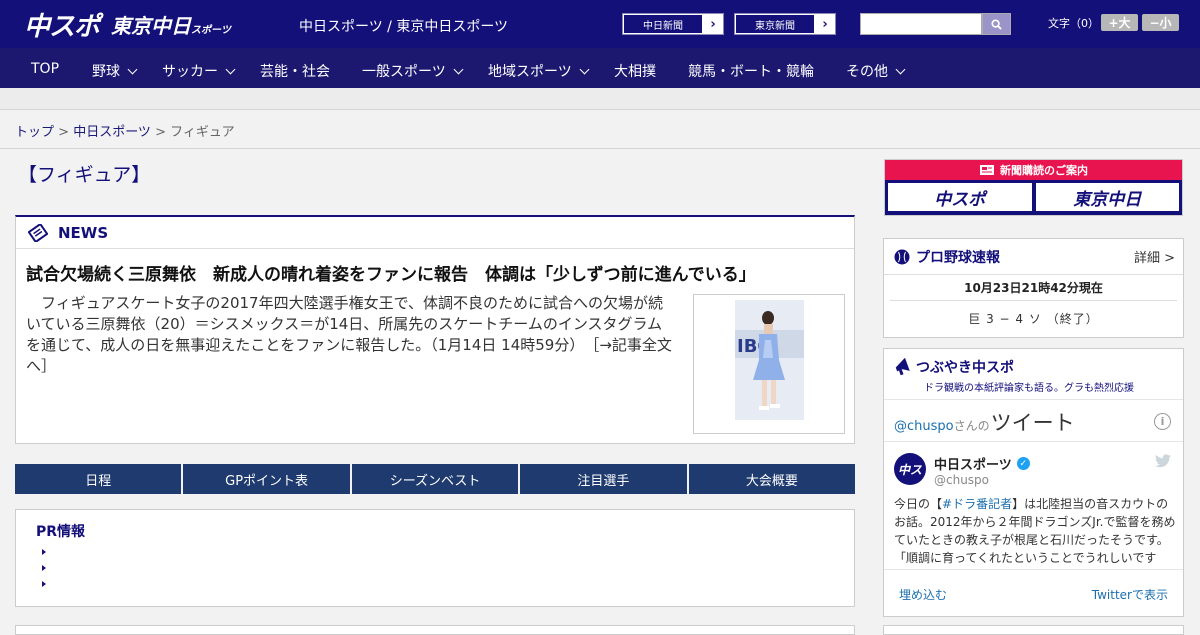 Image resolution: width=1200 pixels, height=635 pixels. Describe the element at coordinates (910, 469) in the screenshot. I see `avatar: 中ス` at that location.